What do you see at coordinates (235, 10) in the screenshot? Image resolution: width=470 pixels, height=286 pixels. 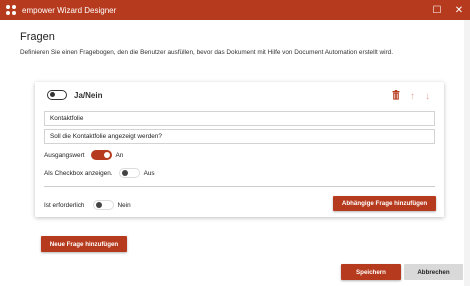 I see `title-bar: empower Wizard Designer ☐ ✕` at bounding box center [235, 10].